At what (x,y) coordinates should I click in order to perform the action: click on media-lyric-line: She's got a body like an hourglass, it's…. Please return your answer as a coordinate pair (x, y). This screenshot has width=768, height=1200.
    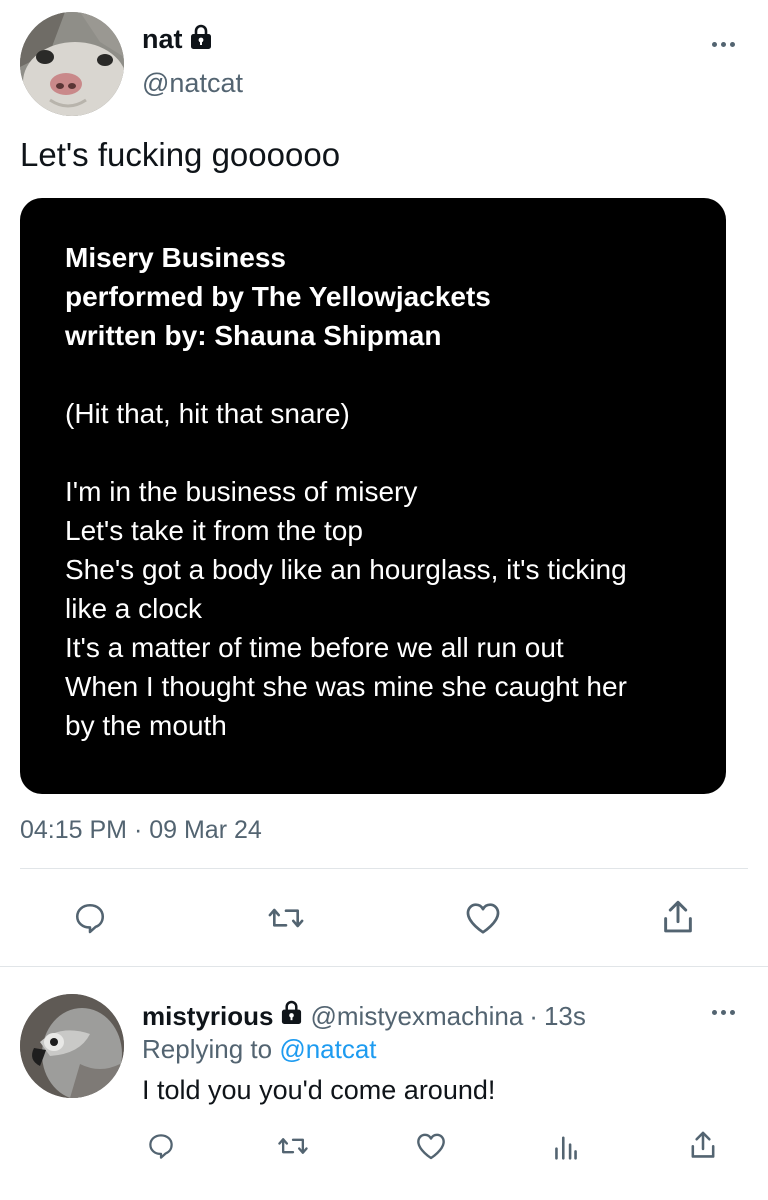
    Looking at the image, I should click on (346, 569).